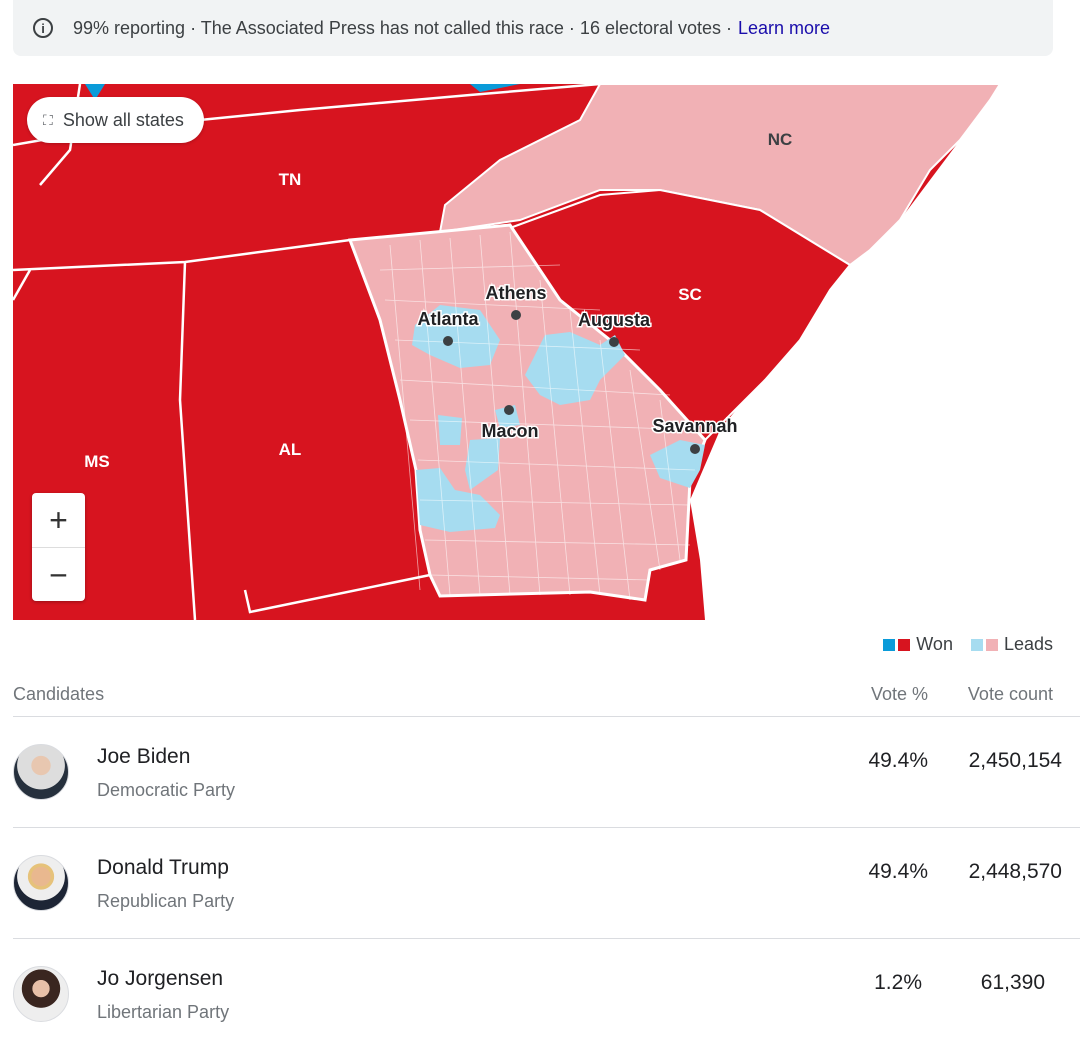 The image size is (1080, 1049). I want to click on candidate-party: Republican Party, so click(166, 901).